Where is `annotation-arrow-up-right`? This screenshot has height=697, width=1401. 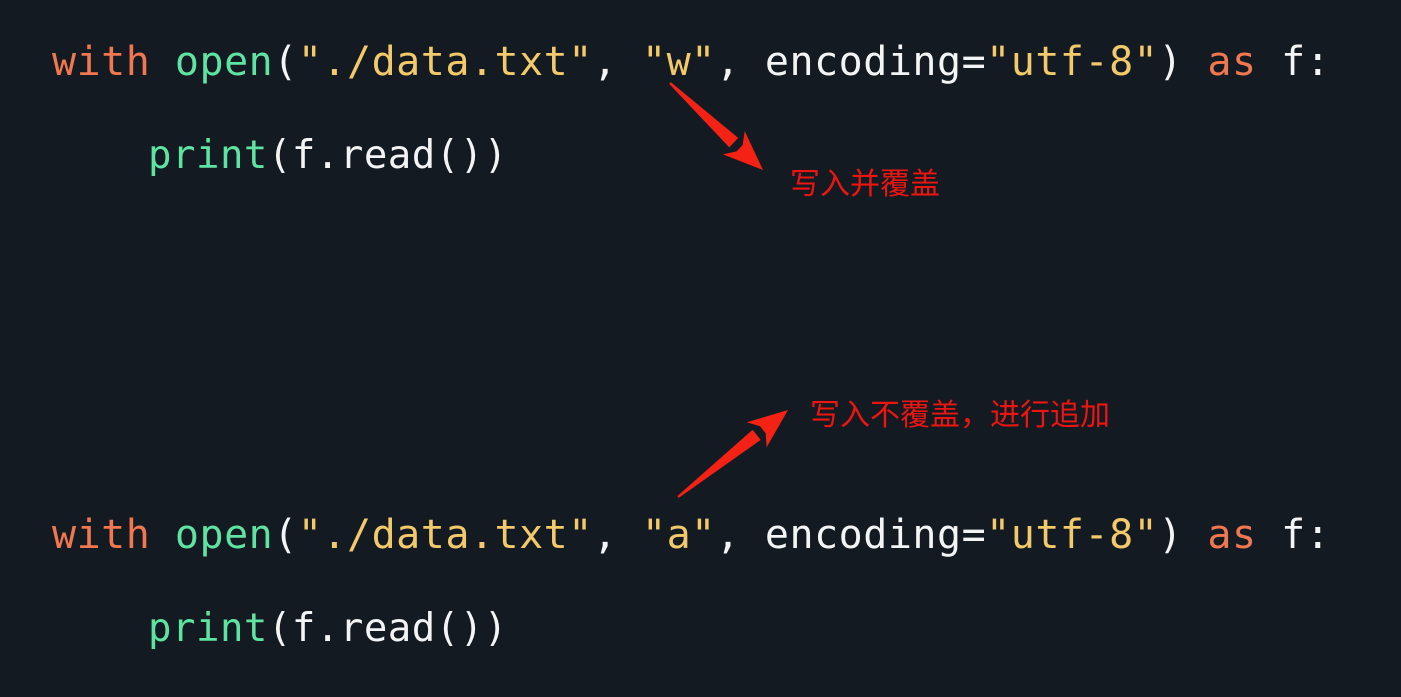
annotation-arrow-up-right is located at coordinates (732, 454).